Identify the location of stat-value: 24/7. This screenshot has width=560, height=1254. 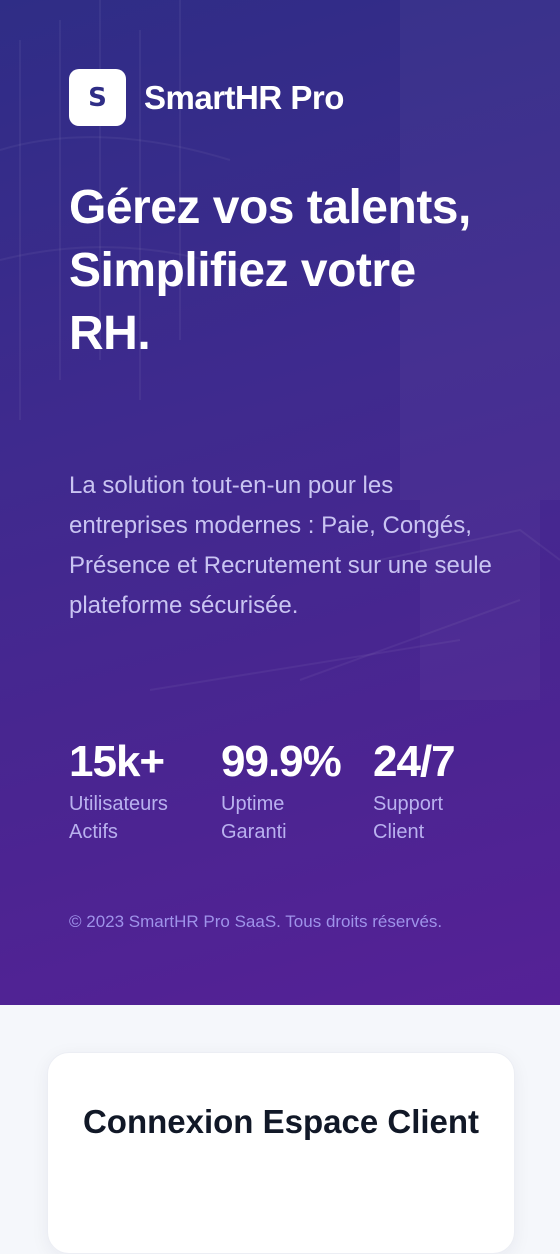
(414, 761).